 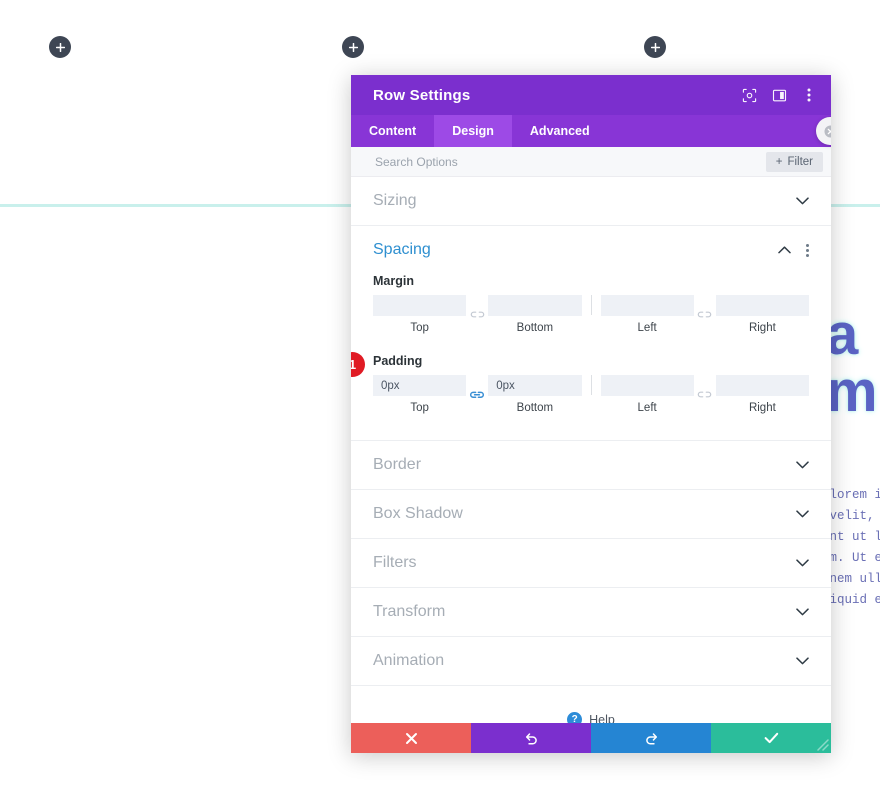 I want to click on section-animation-header: Animation, so click(x=591, y=661).